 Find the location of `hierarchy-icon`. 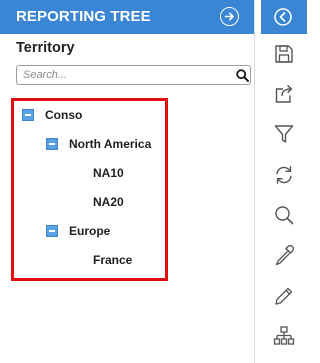

hierarchy-icon is located at coordinates (284, 335).